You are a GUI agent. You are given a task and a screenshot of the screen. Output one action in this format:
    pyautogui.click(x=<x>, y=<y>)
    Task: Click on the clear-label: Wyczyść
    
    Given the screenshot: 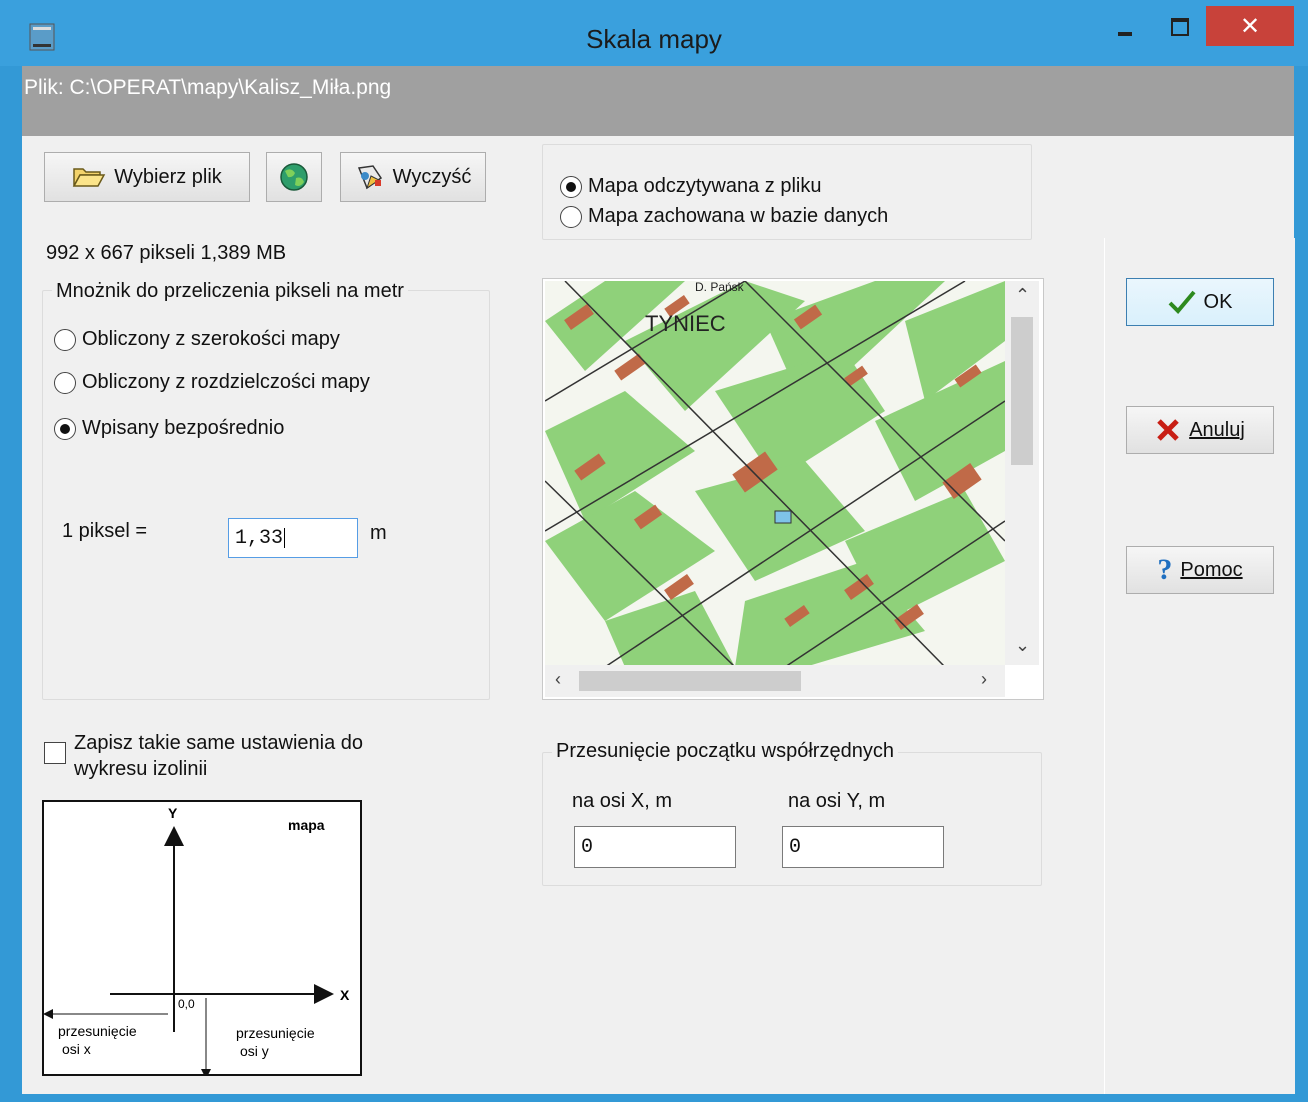 What is the action you would take?
    pyautogui.click(x=432, y=176)
    